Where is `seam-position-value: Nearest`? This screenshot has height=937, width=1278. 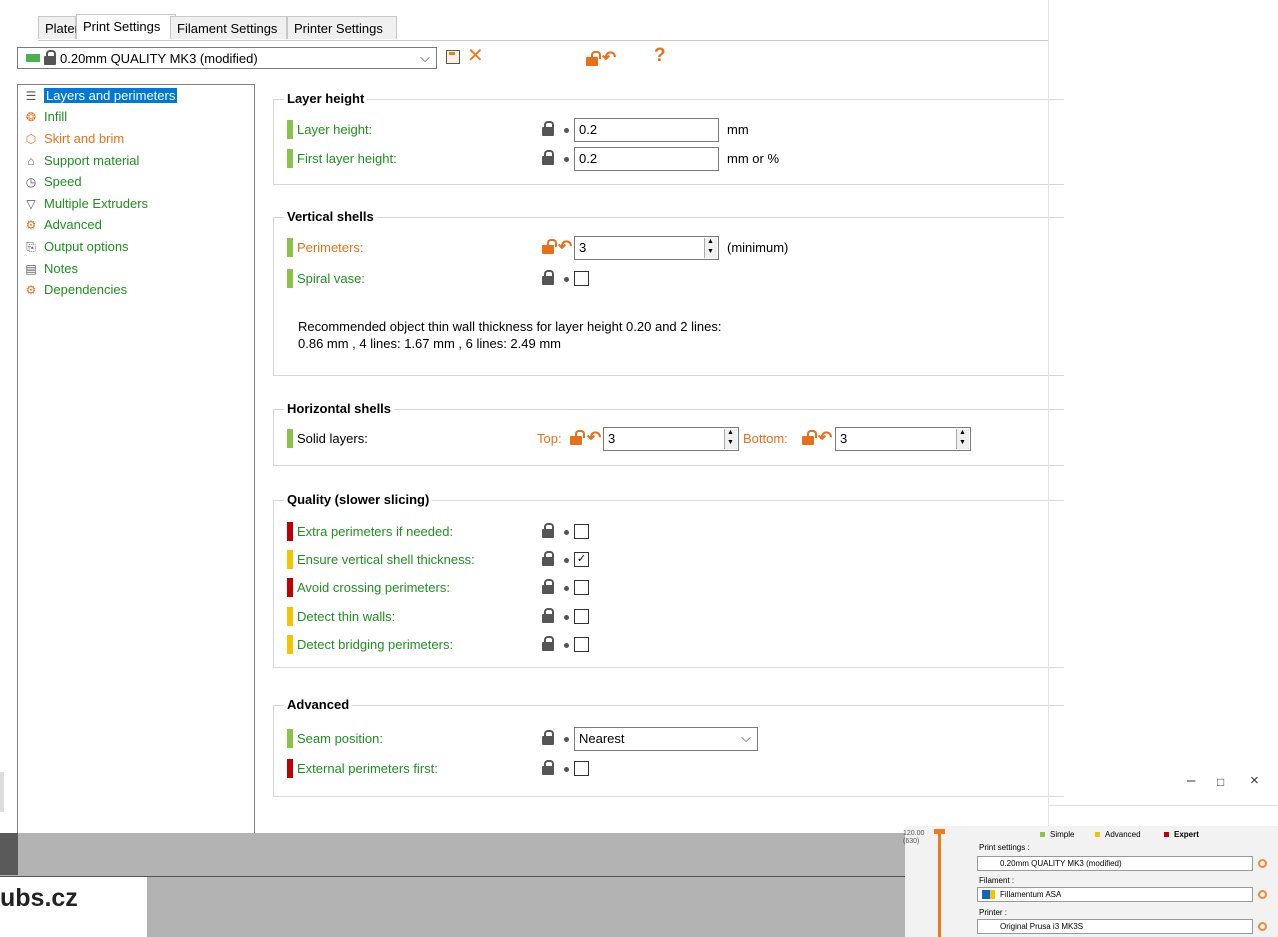 seam-position-value: Nearest is located at coordinates (602, 738).